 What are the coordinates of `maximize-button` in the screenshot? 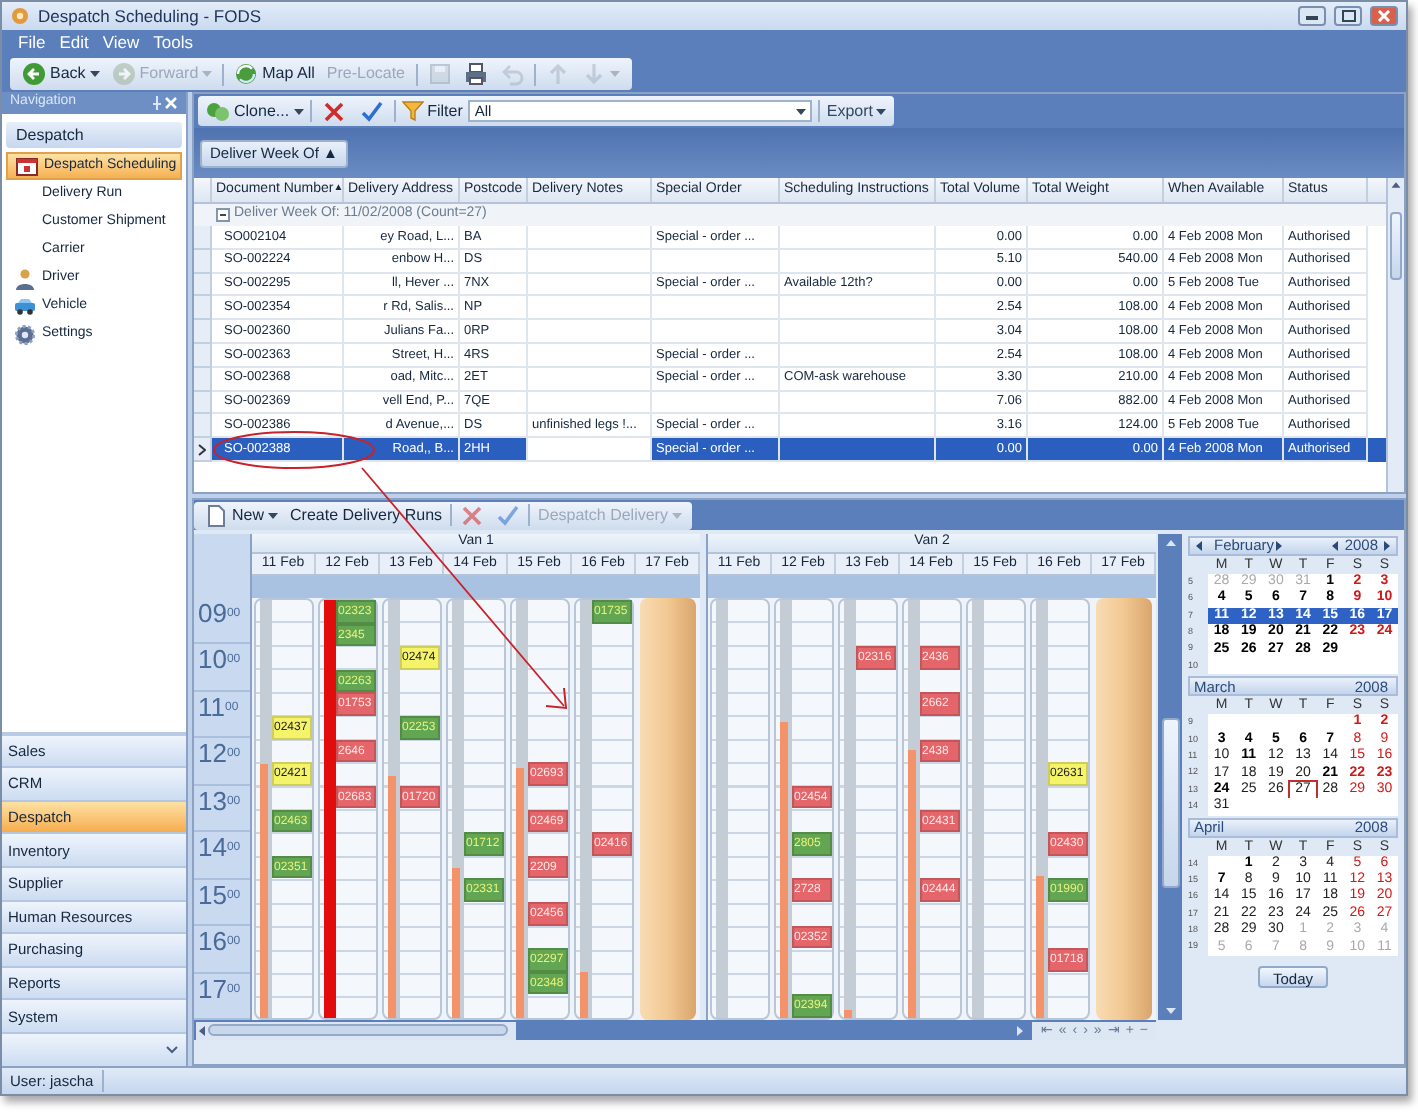 It's located at (1348, 16).